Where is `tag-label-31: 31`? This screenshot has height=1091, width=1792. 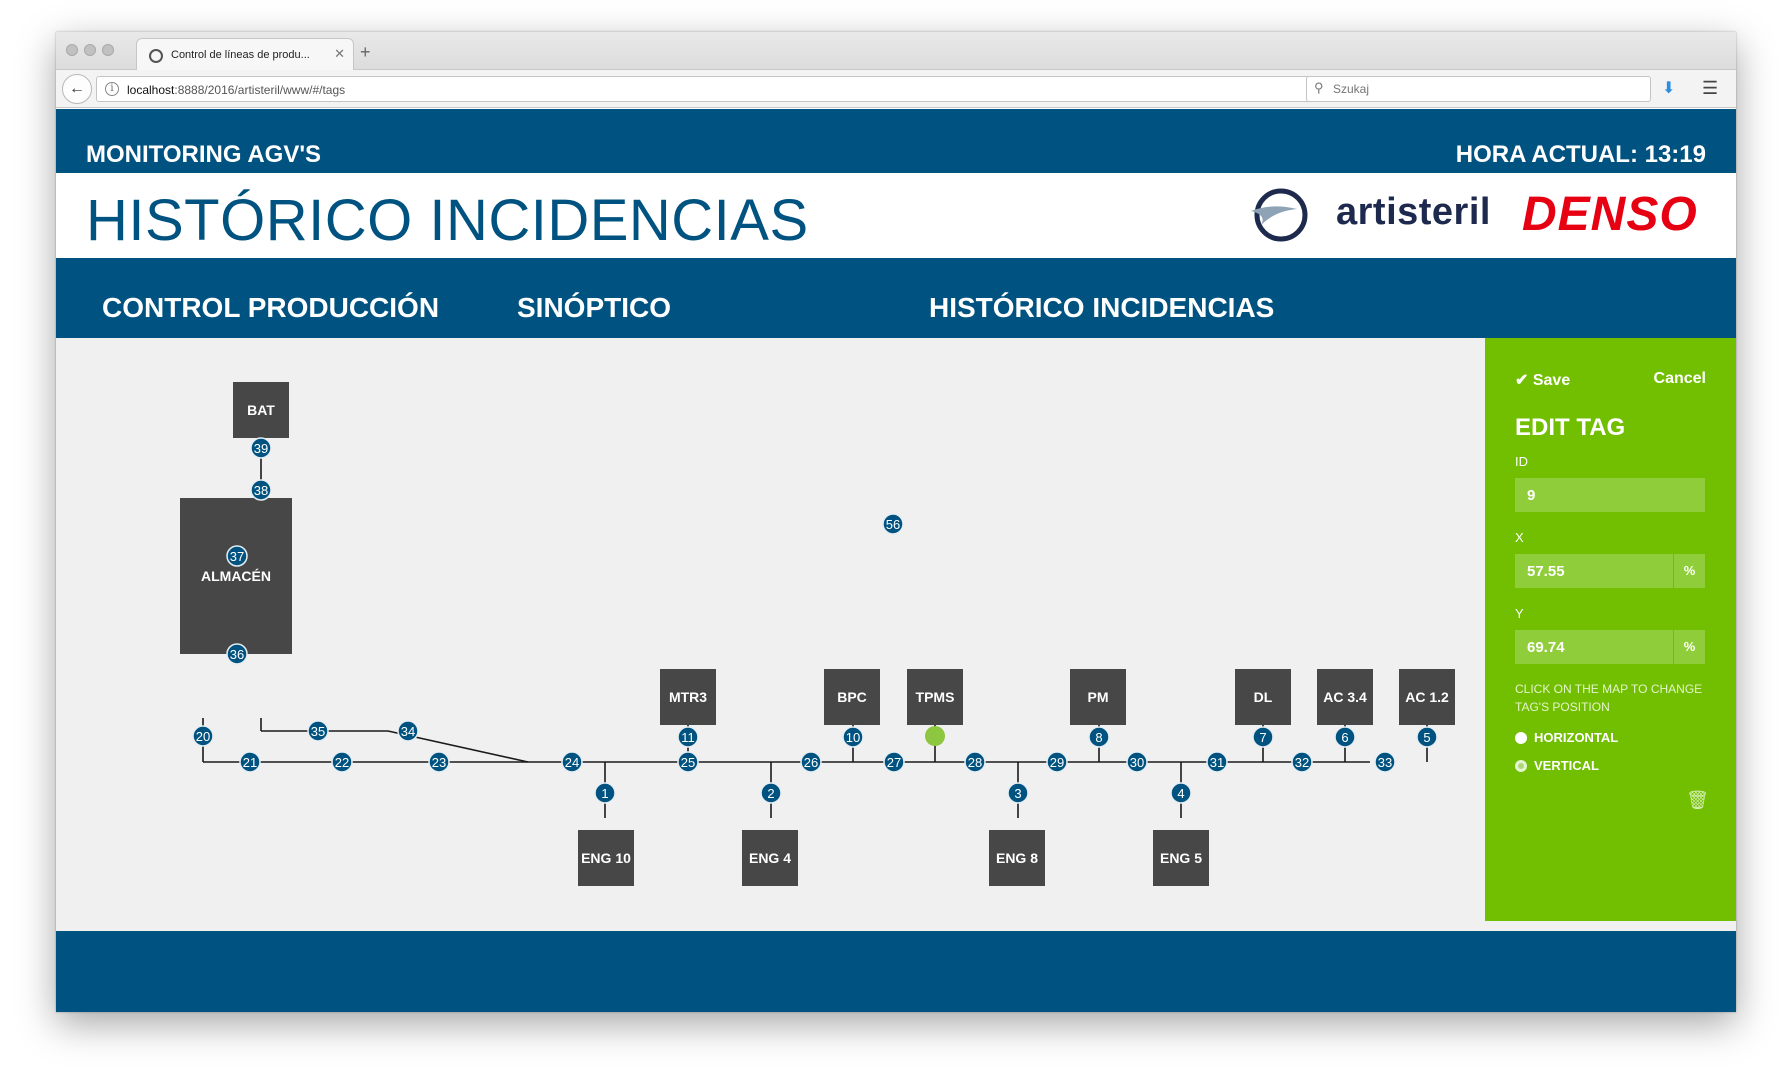 tag-label-31: 31 is located at coordinates (1217, 762).